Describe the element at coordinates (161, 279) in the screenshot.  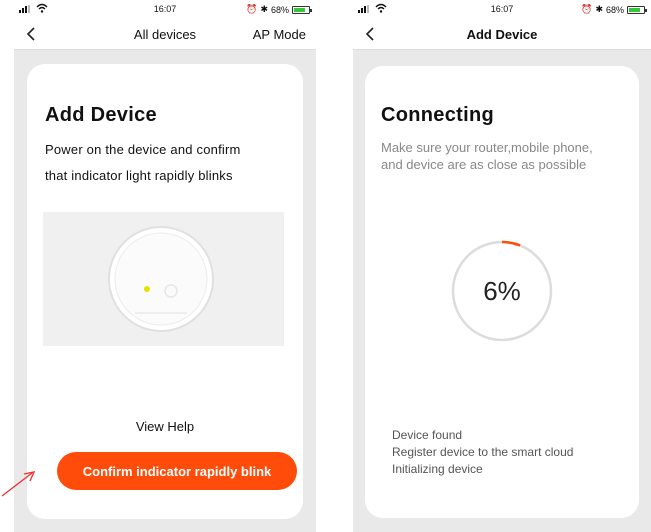
I see `device-image` at that location.